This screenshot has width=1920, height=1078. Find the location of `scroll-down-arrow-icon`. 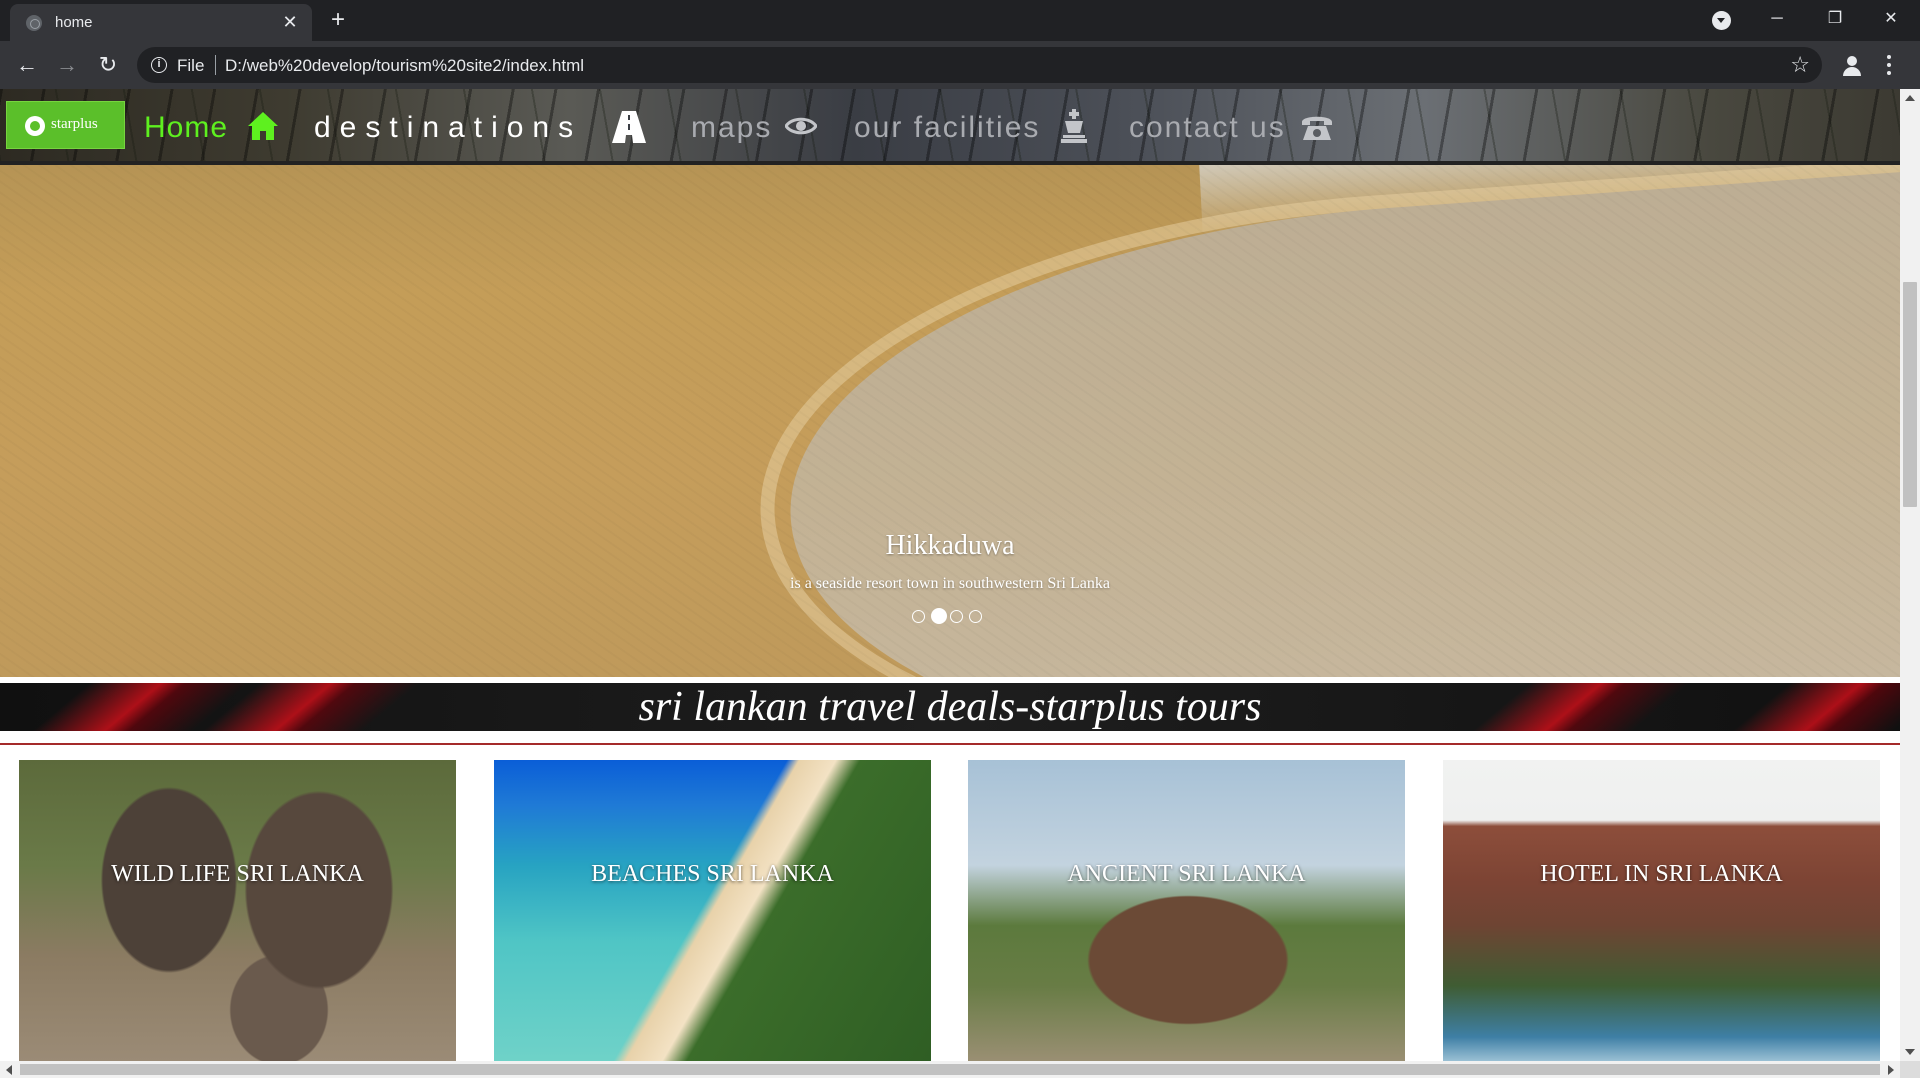

scroll-down-arrow-icon is located at coordinates (1910, 1052).